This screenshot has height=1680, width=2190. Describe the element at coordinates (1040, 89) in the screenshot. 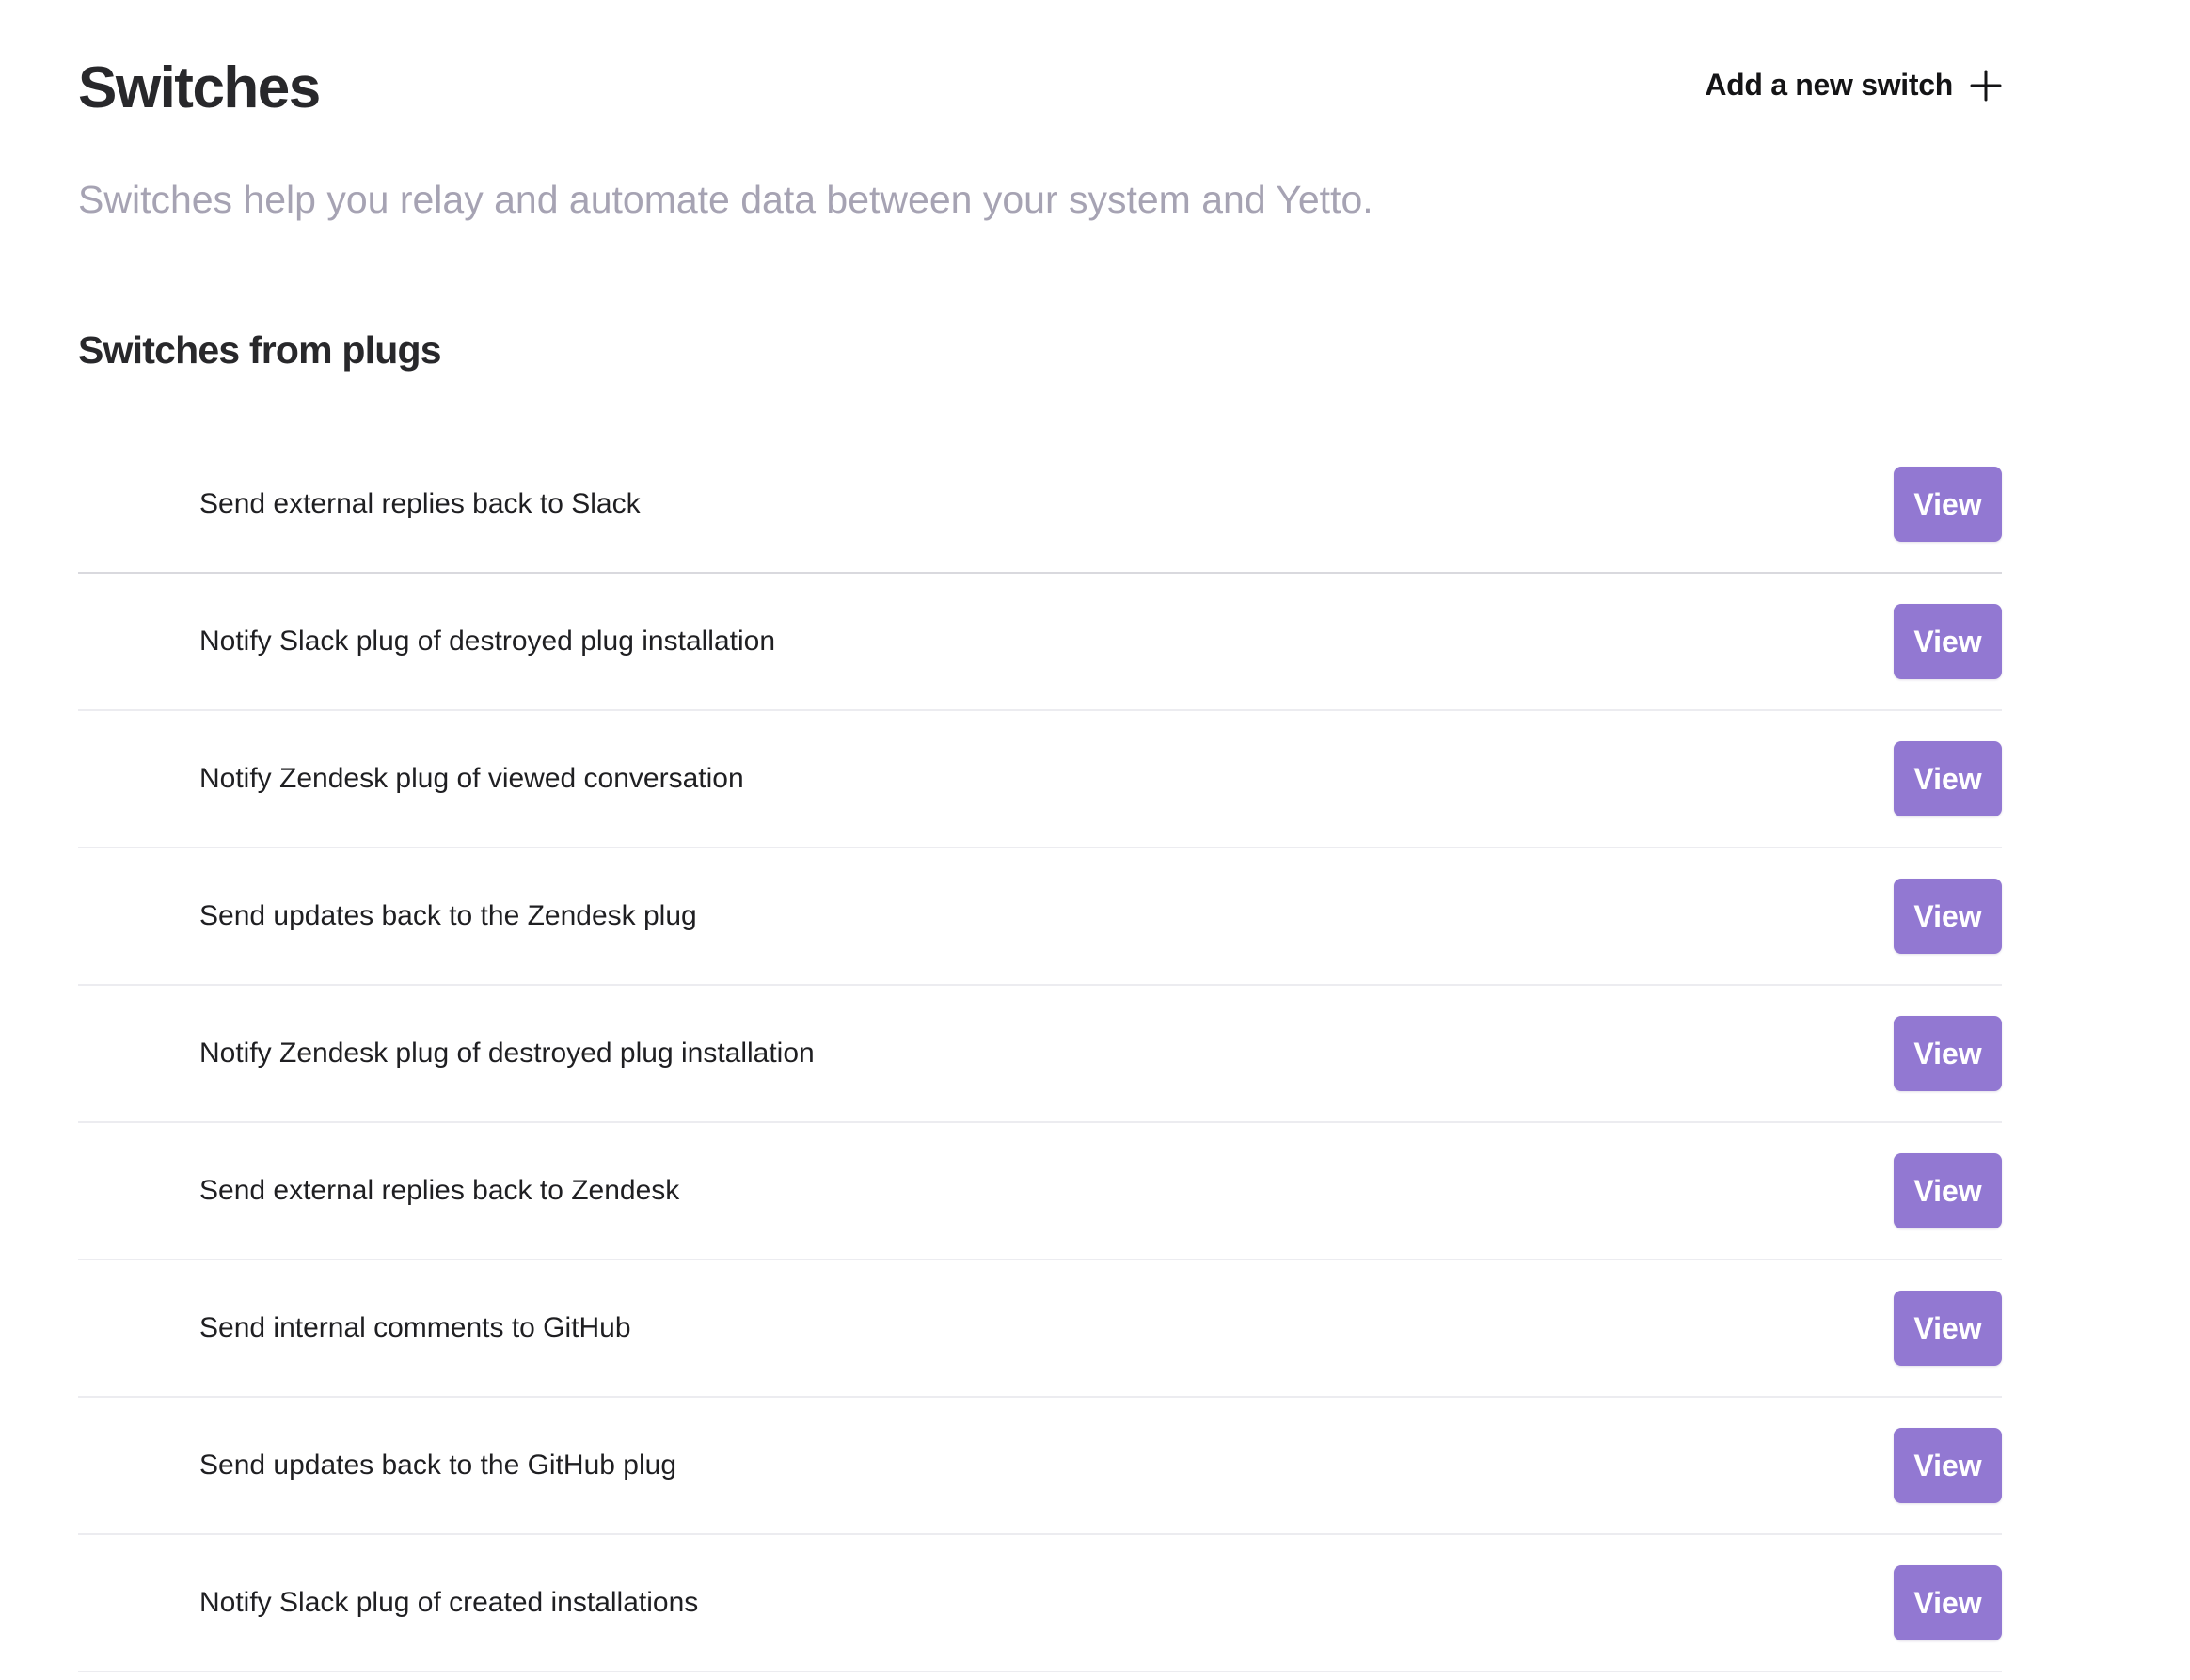

I see `page-header: Switches Add a new switch` at that location.